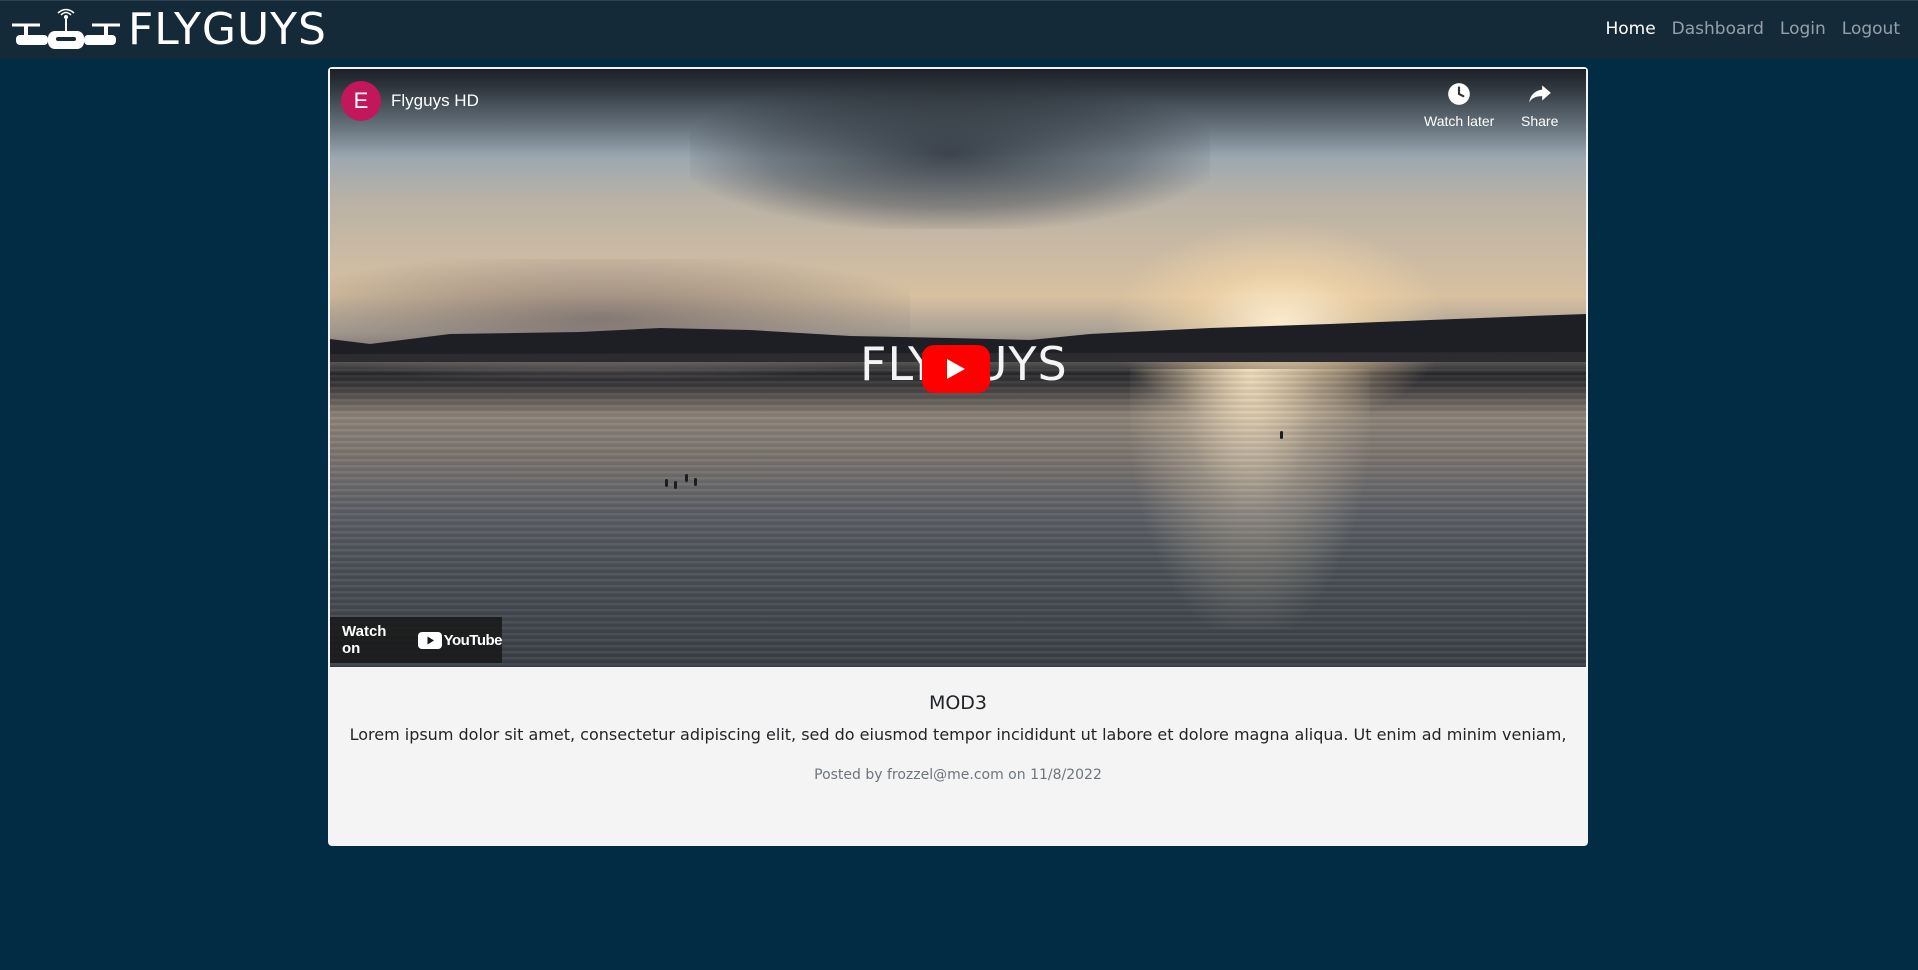 This screenshot has height=970, width=1918. I want to click on nav-links: Home Dashboard Login Logout, so click(1752, 29).